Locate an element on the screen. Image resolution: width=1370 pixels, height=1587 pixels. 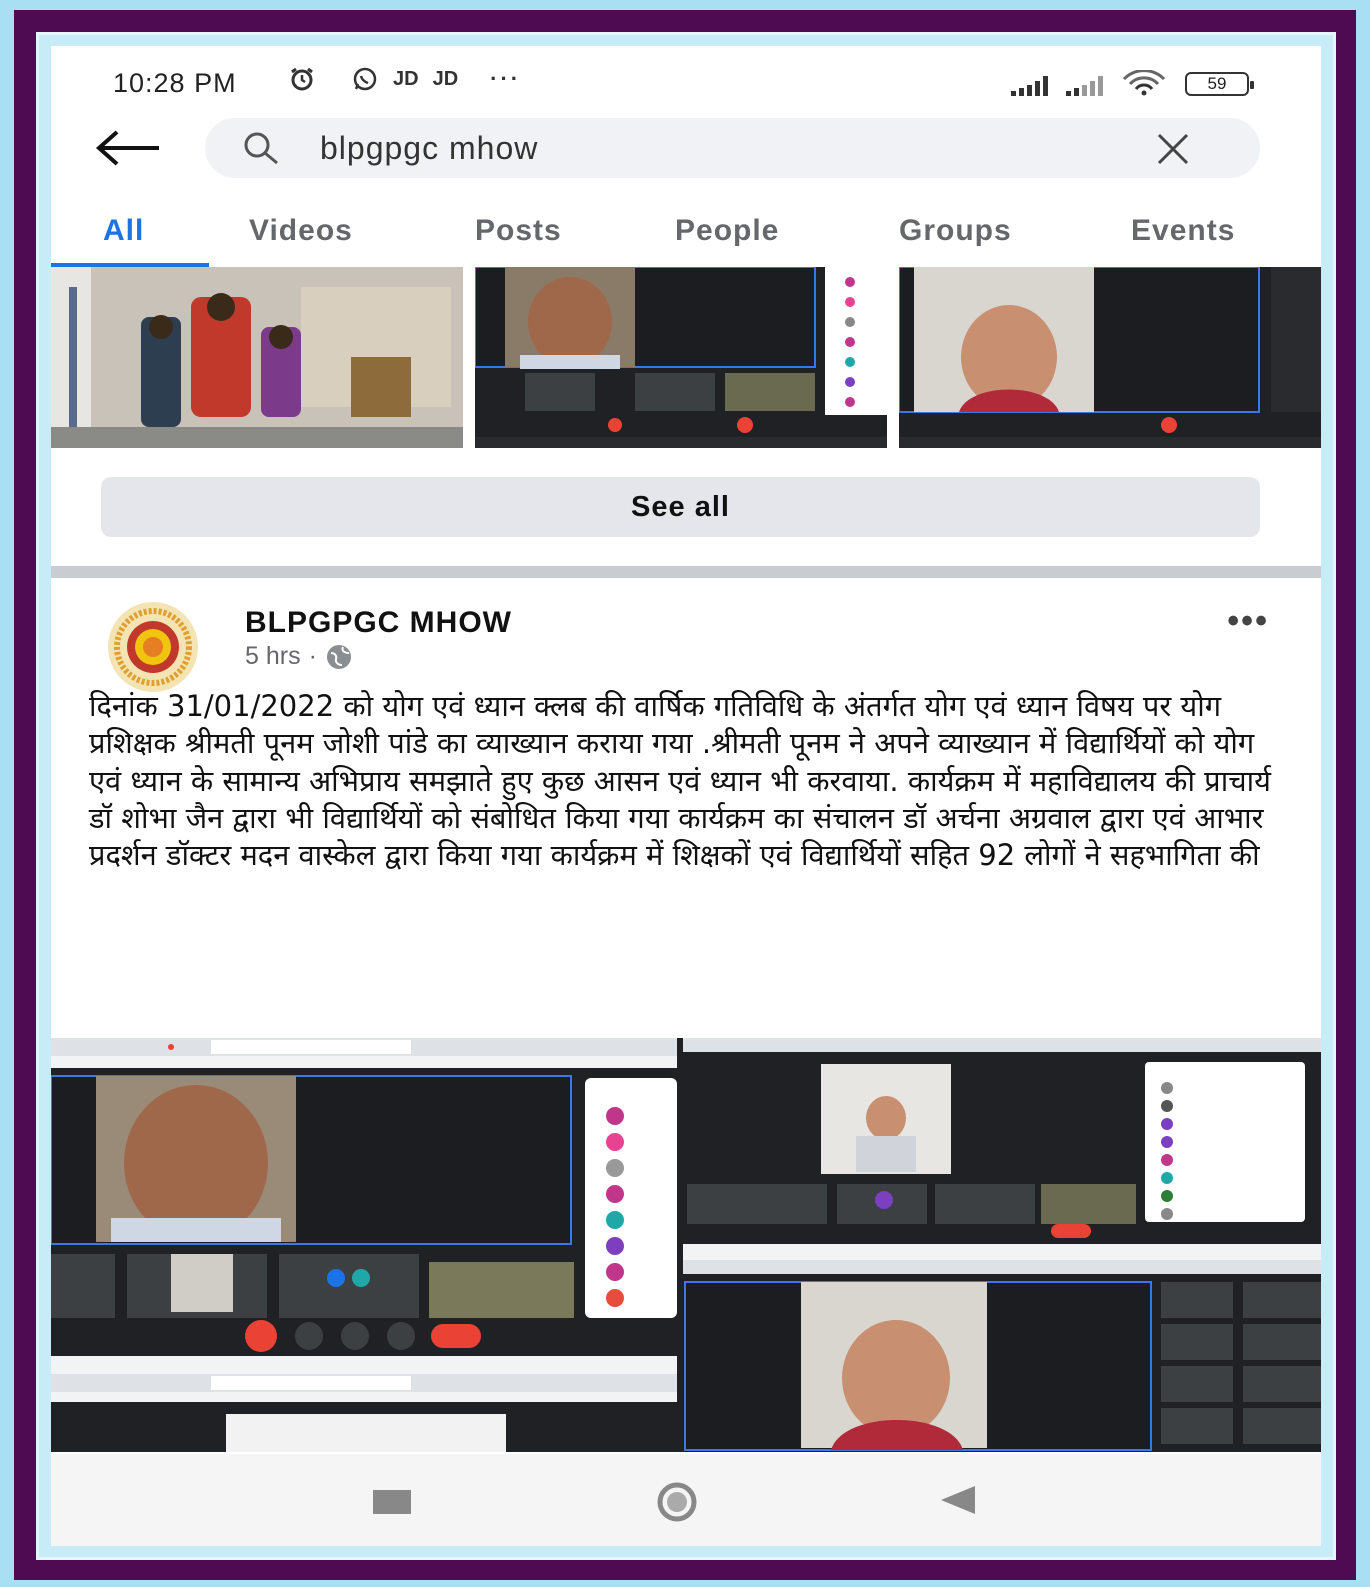
clear-search-icon is located at coordinates (1173, 149).